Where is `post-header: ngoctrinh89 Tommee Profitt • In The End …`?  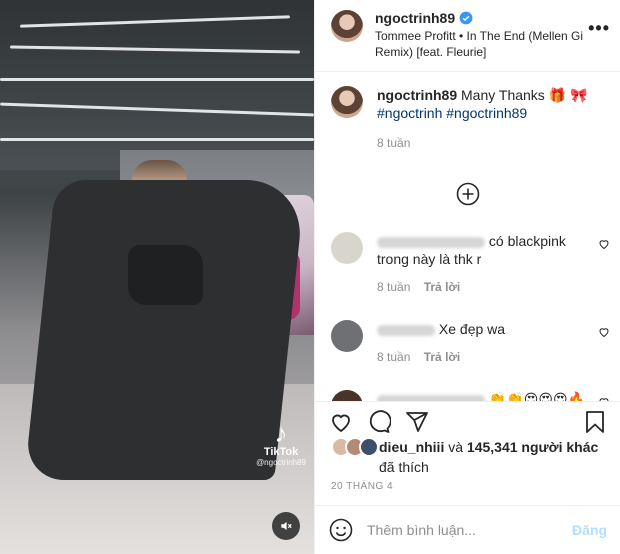
post-header: ngoctrinh89 Tommee Profitt • In The End … is located at coordinates (467, 36).